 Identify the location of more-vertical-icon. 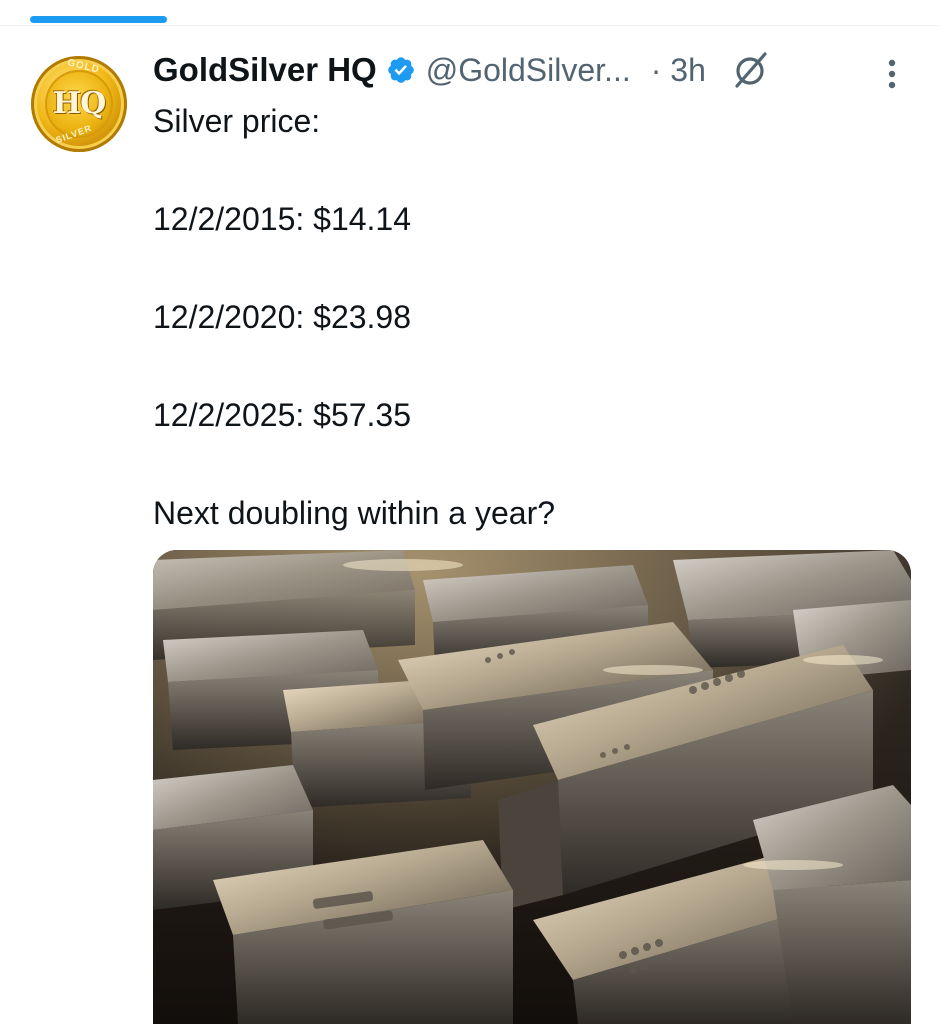
(892, 74).